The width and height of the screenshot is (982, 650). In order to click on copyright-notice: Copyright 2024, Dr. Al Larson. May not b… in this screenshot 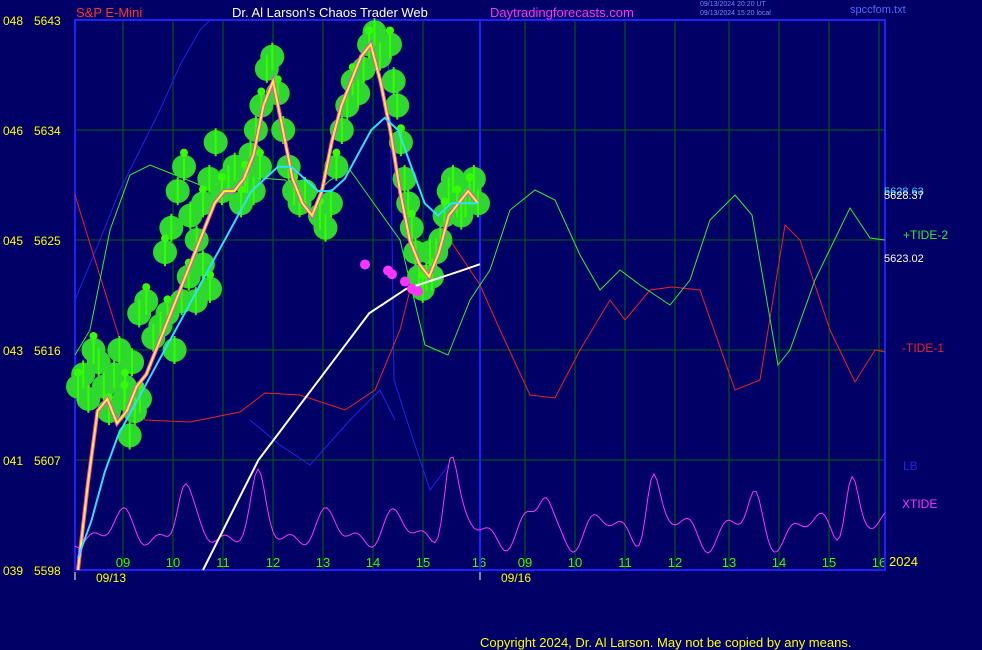, I will do `click(666, 642)`.